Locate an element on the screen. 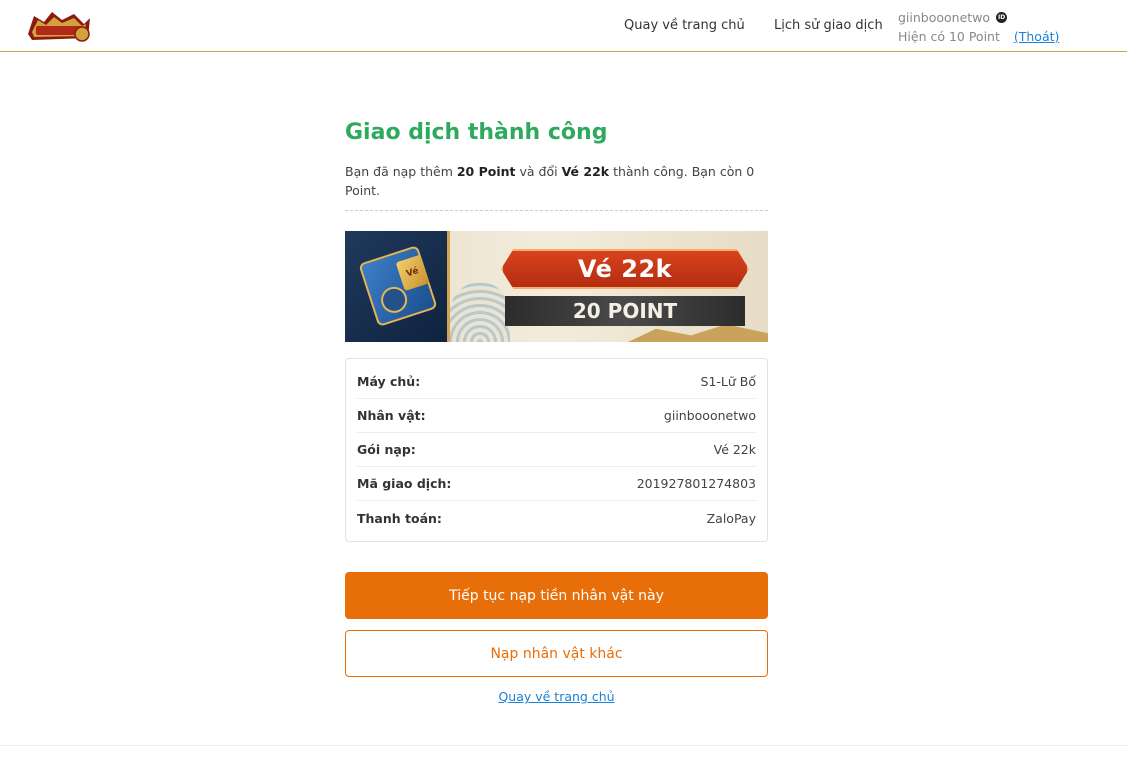 The height and width of the screenshot is (757, 1127). wave-decoration is located at coordinates (480, 312).